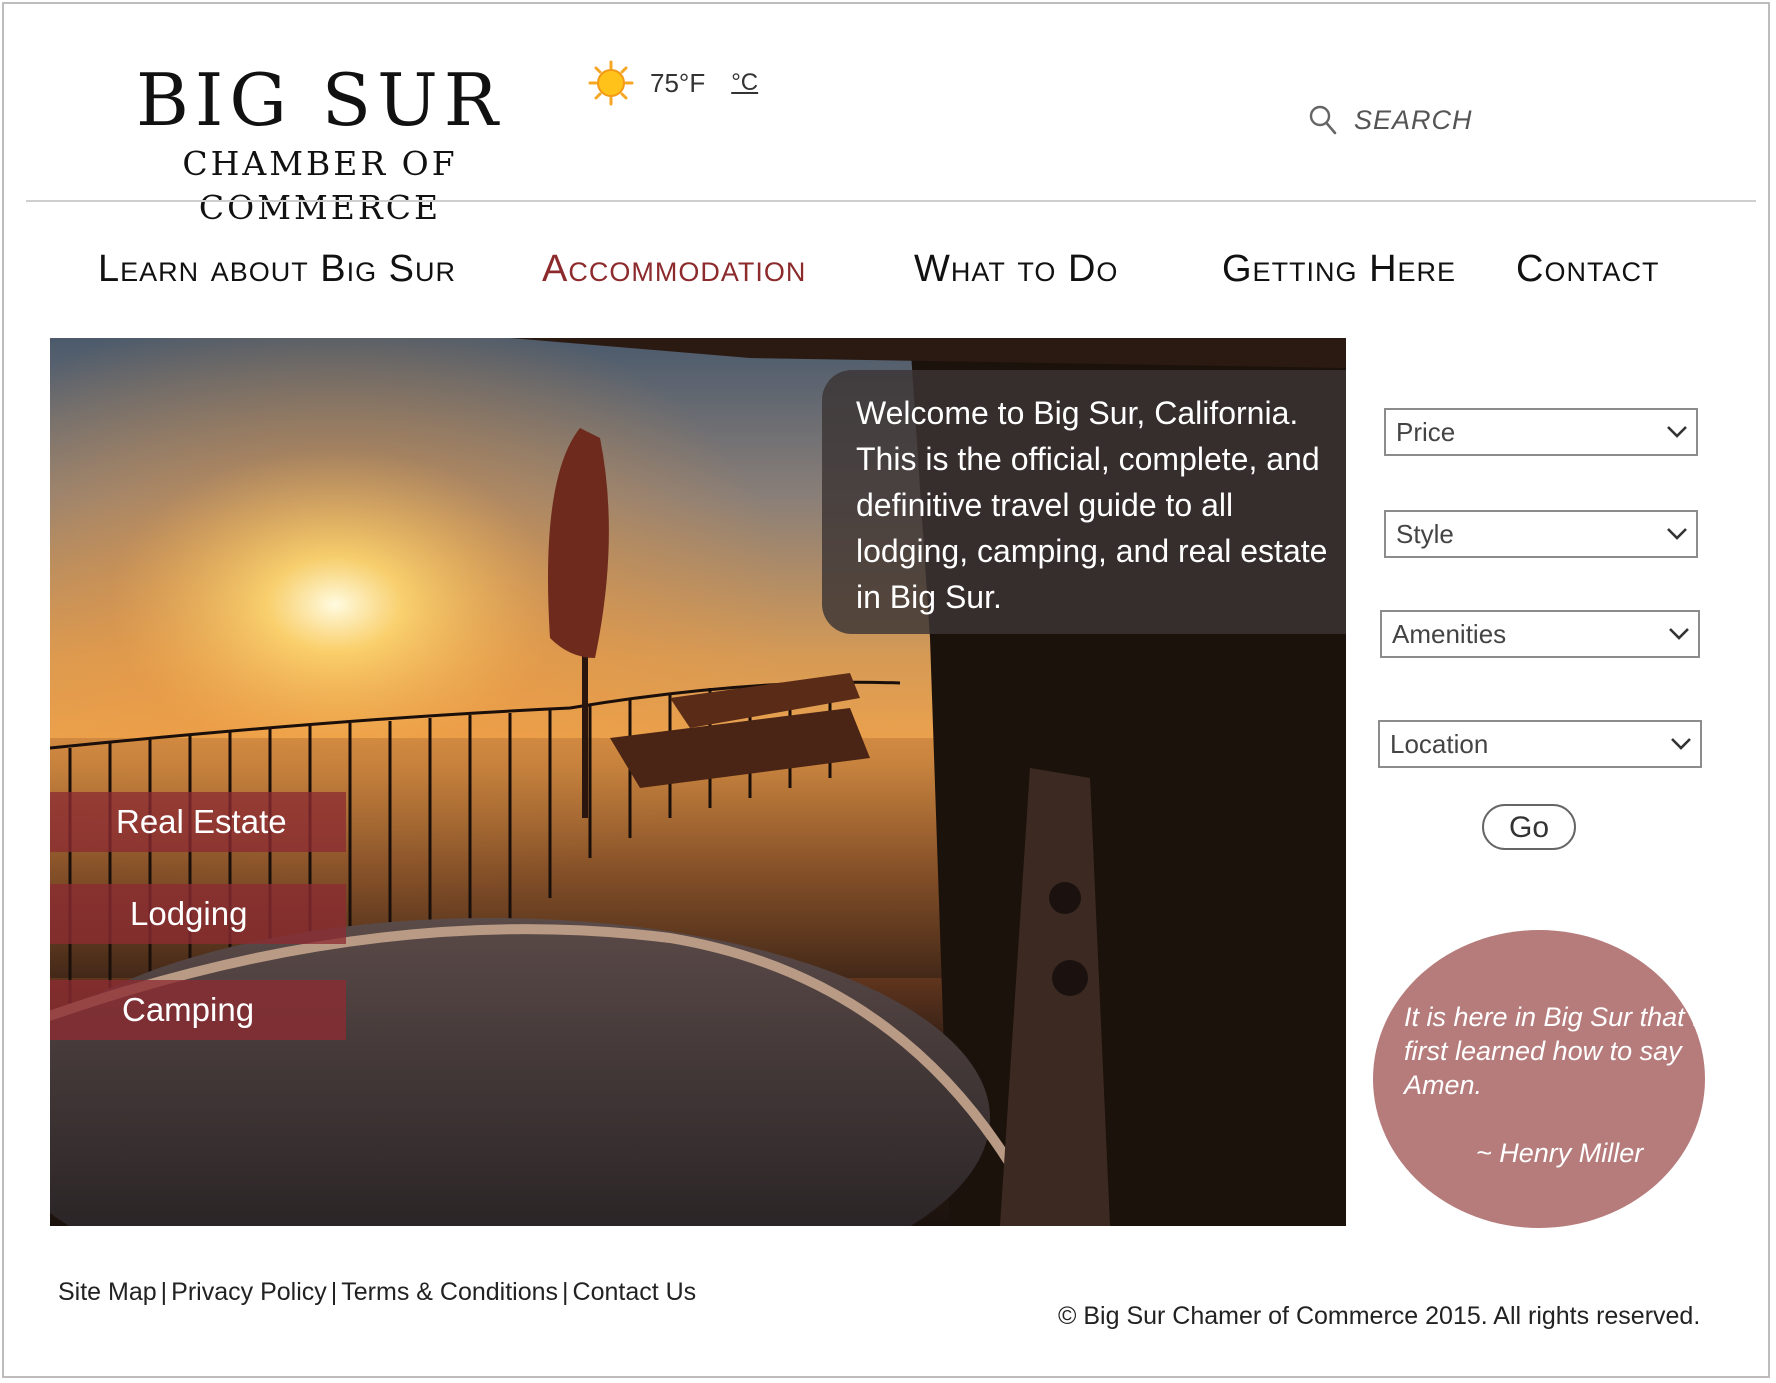 This screenshot has height=1383, width=1776. What do you see at coordinates (1529, 827) in the screenshot?
I see `go-button: Go` at bounding box center [1529, 827].